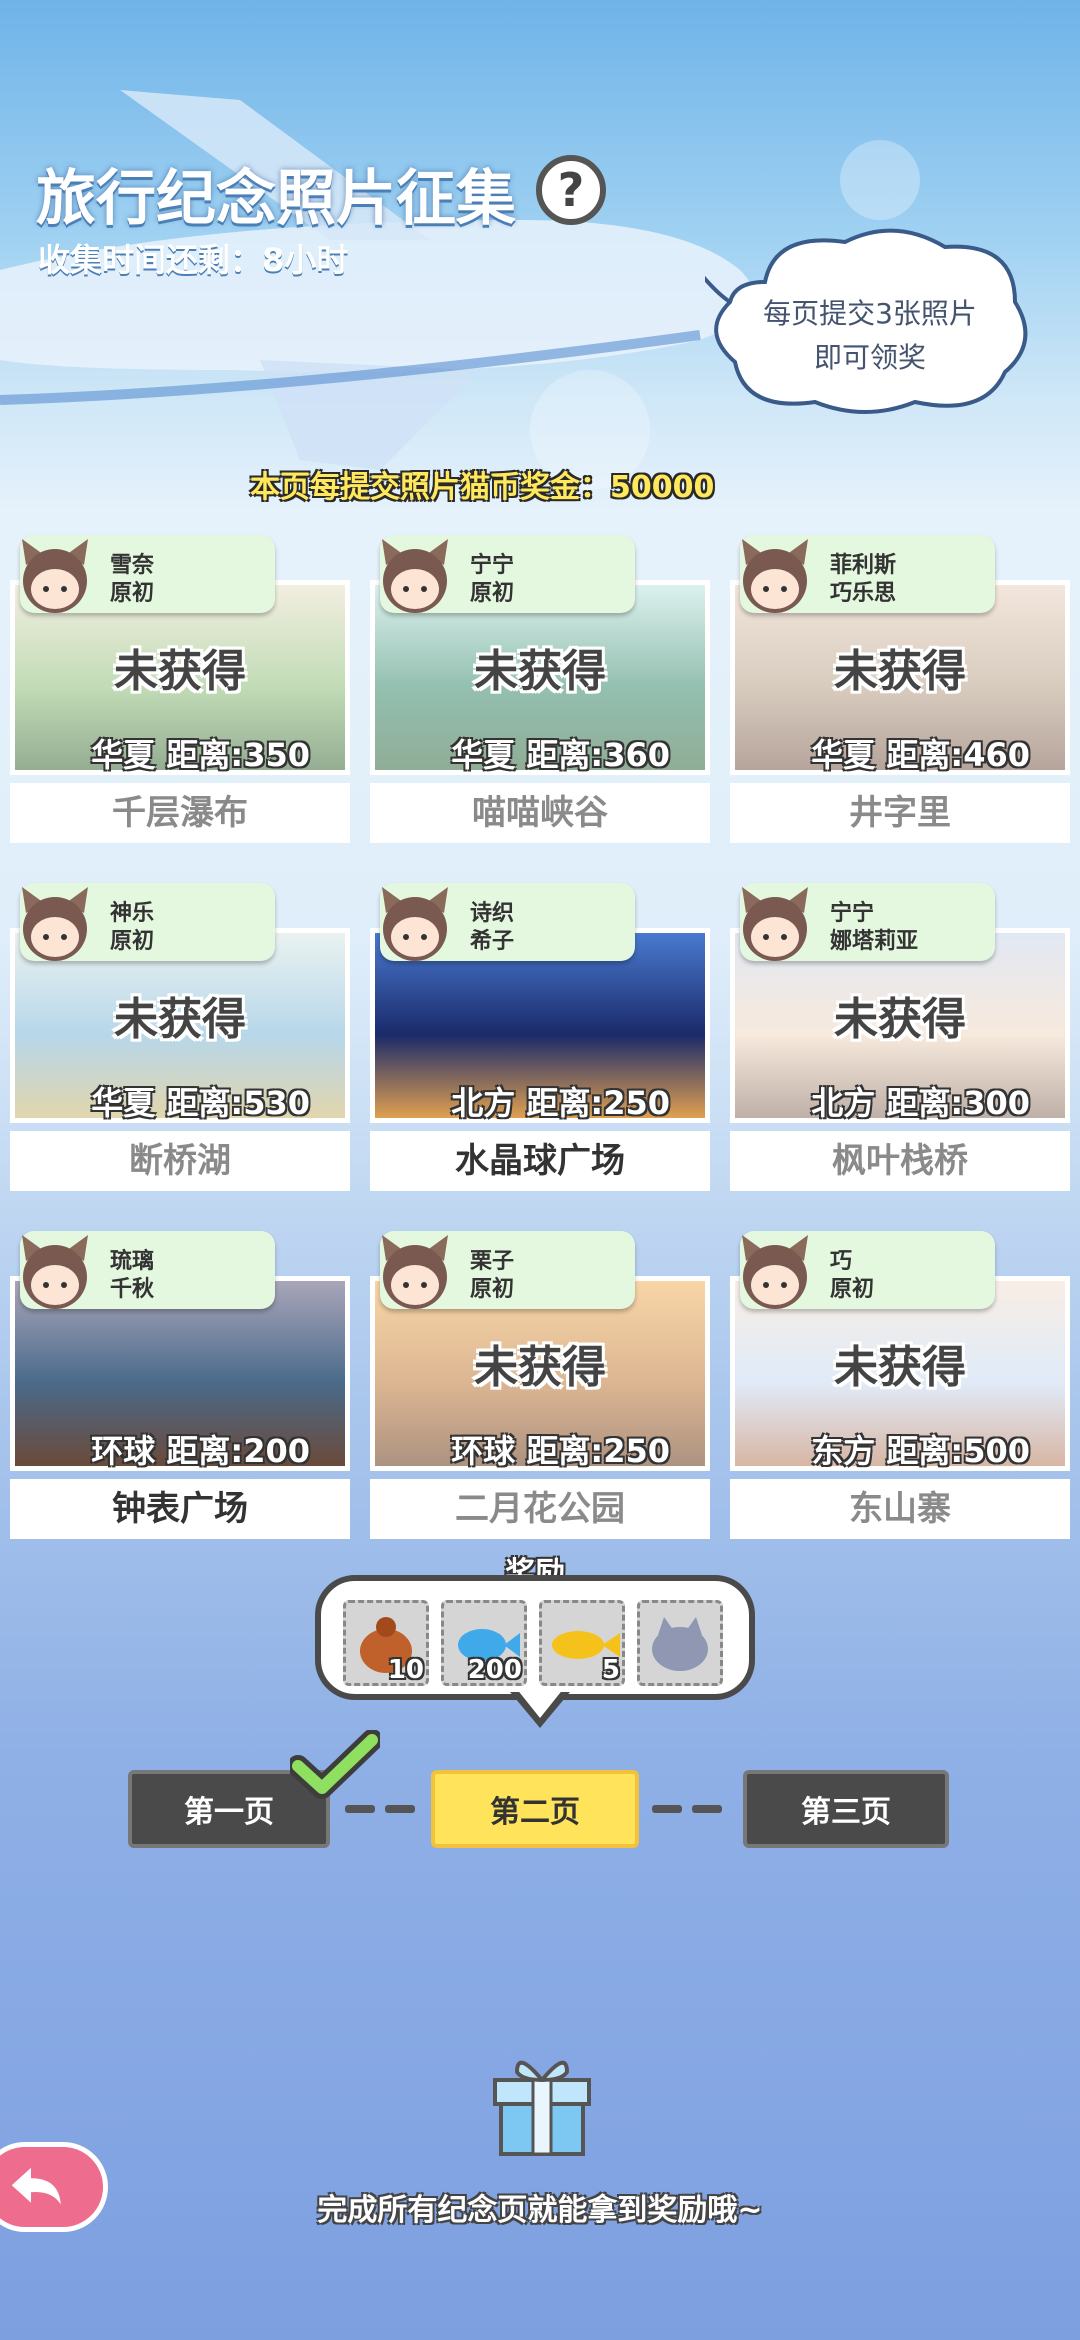 The image size is (1080, 2340). What do you see at coordinates (335, 1764) in the screenshot?
I see `checkmark-icon` at bounding box center [335, 1764].